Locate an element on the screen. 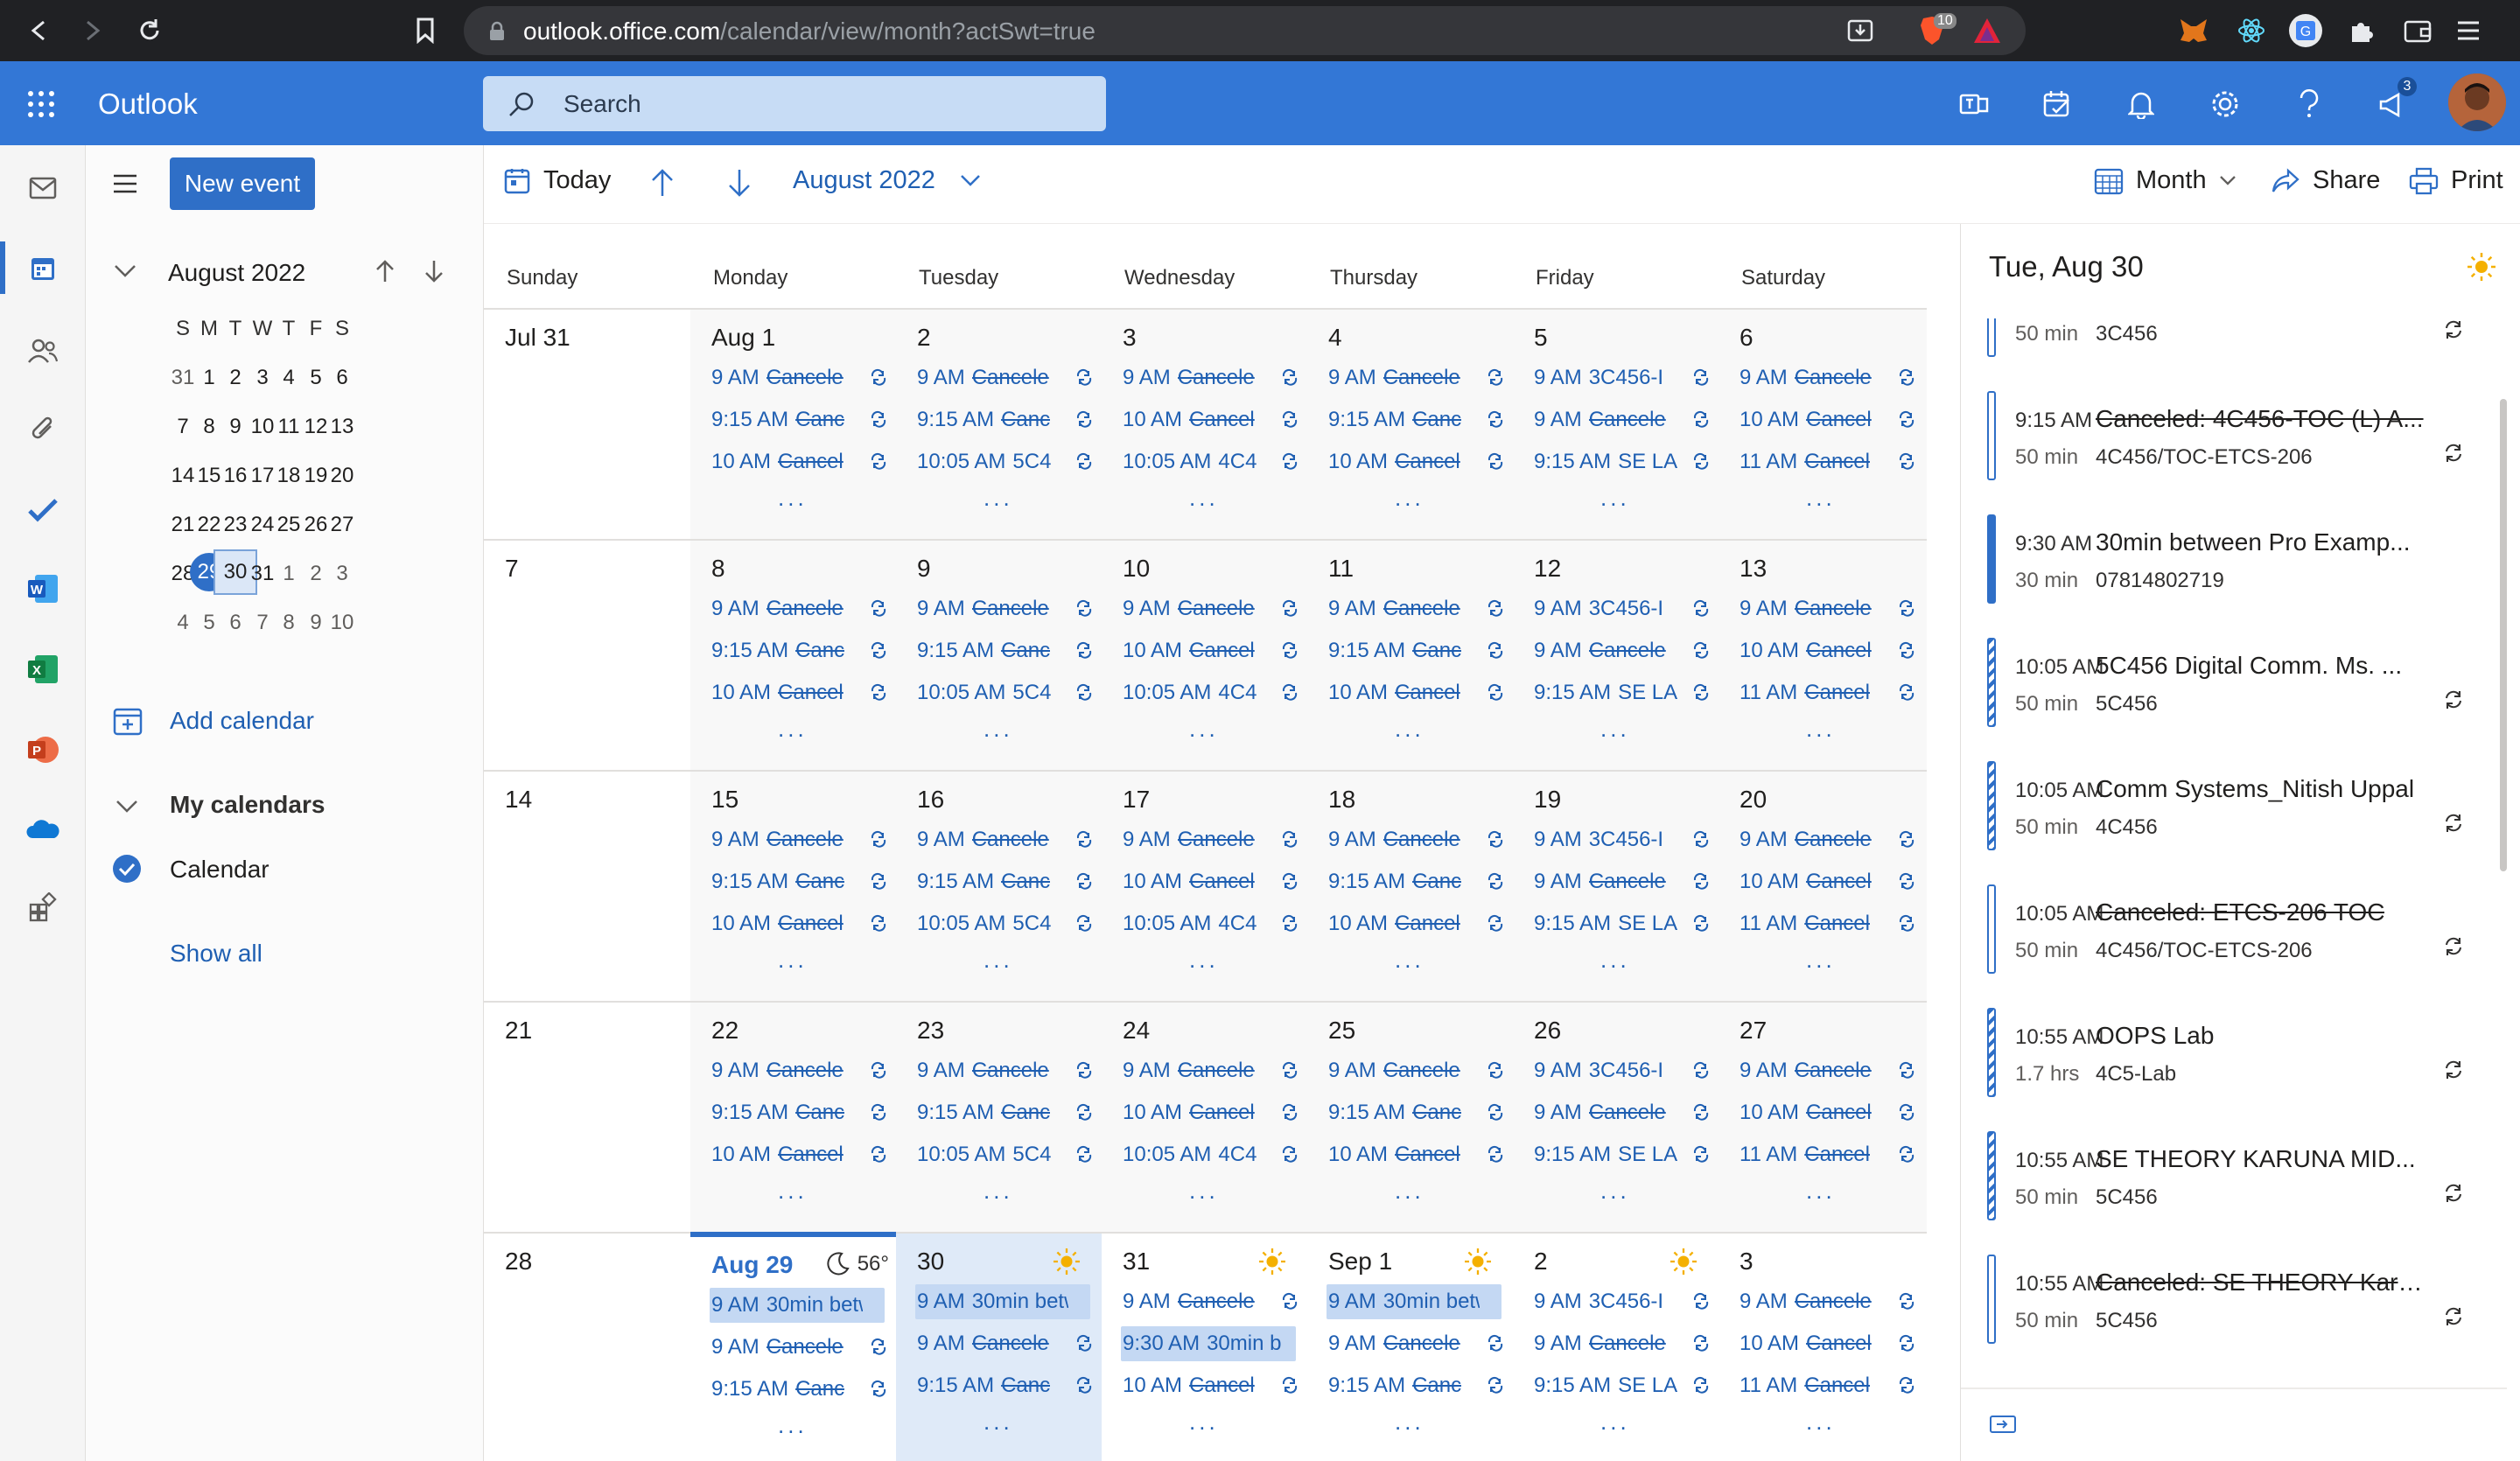  bell-icon is located at coordinates (2141, 104).